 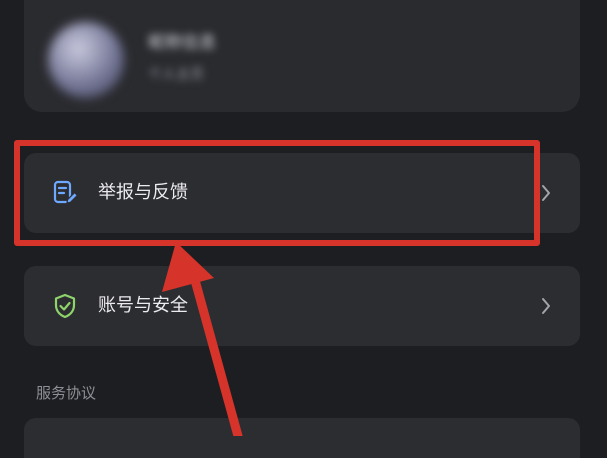 I want to click on account-security-label: 账号与安全, so click(x=143, y=305).